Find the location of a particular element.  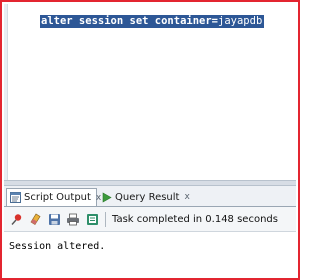

eraser-icon is located at coordinates (35, 219).